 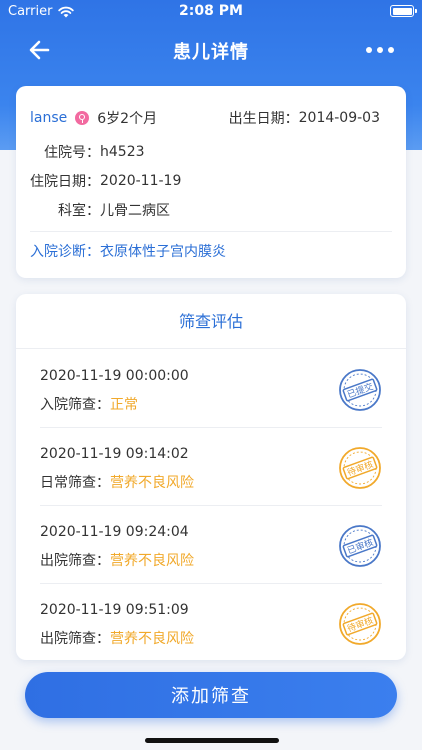 I want to click on birth-date-row: 出生日期： 2014-09-03, so click(x=304, y=118).